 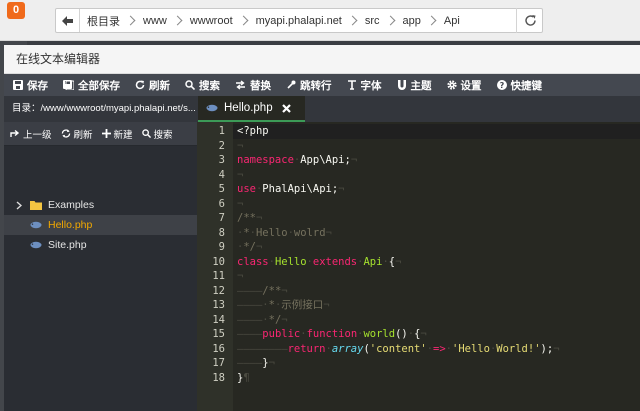 I want to click on line-number: 5, so click(x=221, y=189).